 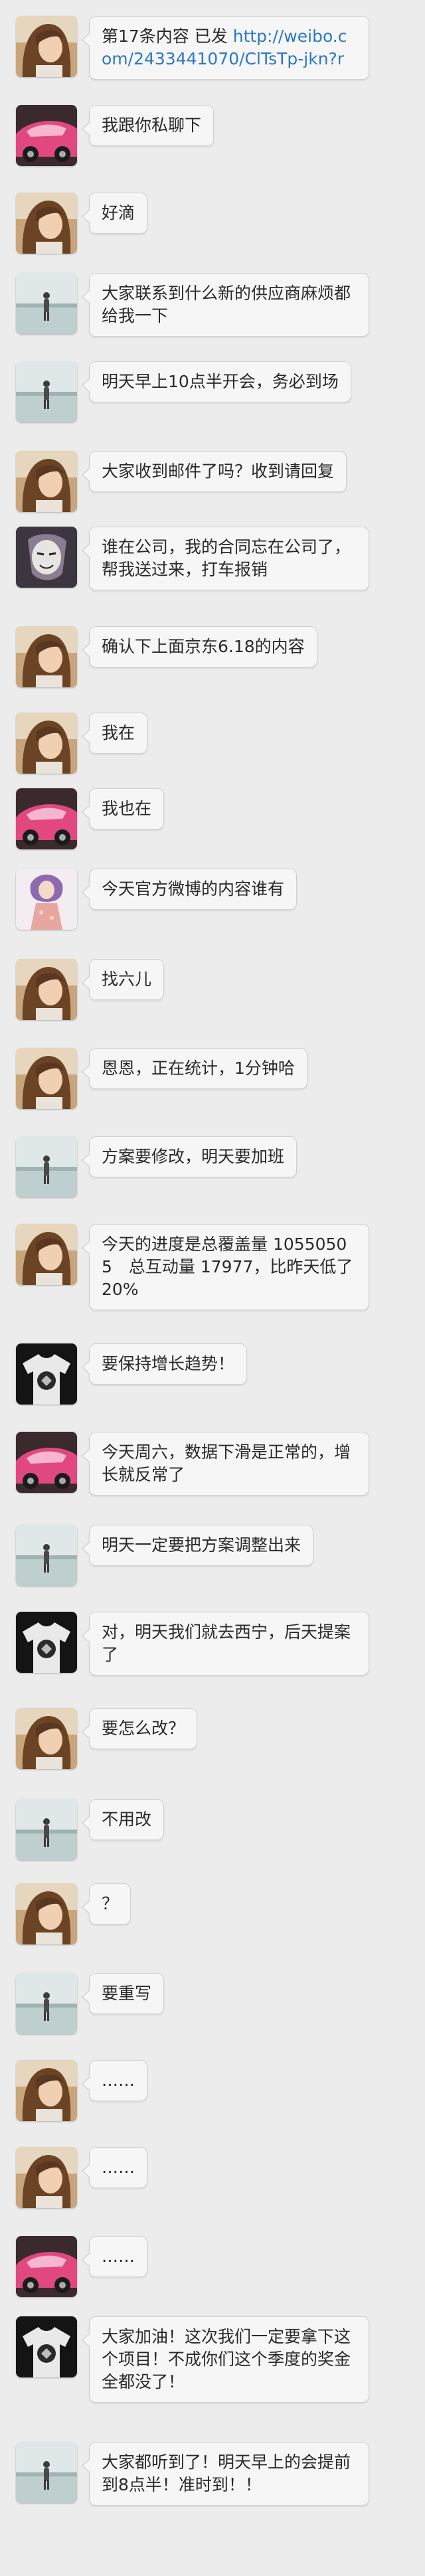 What do you see at coordinates (198, 1068) in the screenshot?
I see `message-text: 恩恩，正在统计，1分钟哈` at bounding box center [198, 1068].